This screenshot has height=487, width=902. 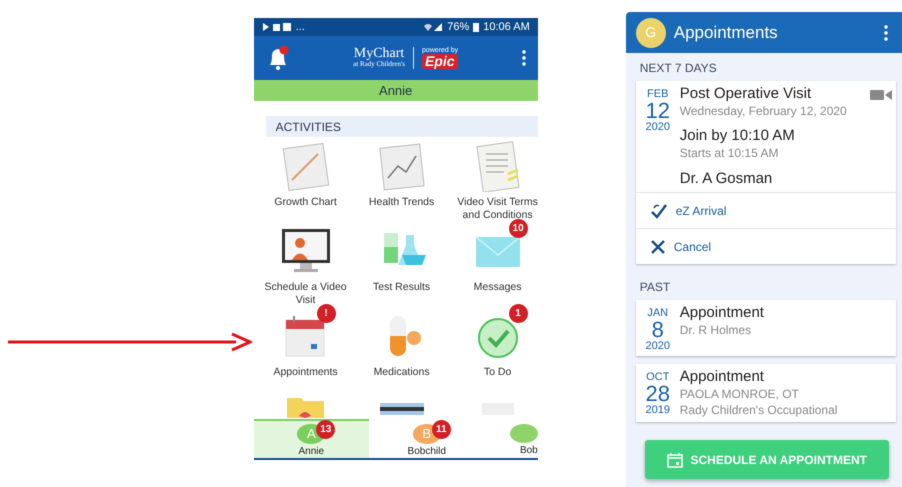 I want to click on screen-title: Appointments, so click(x=726, y=33).